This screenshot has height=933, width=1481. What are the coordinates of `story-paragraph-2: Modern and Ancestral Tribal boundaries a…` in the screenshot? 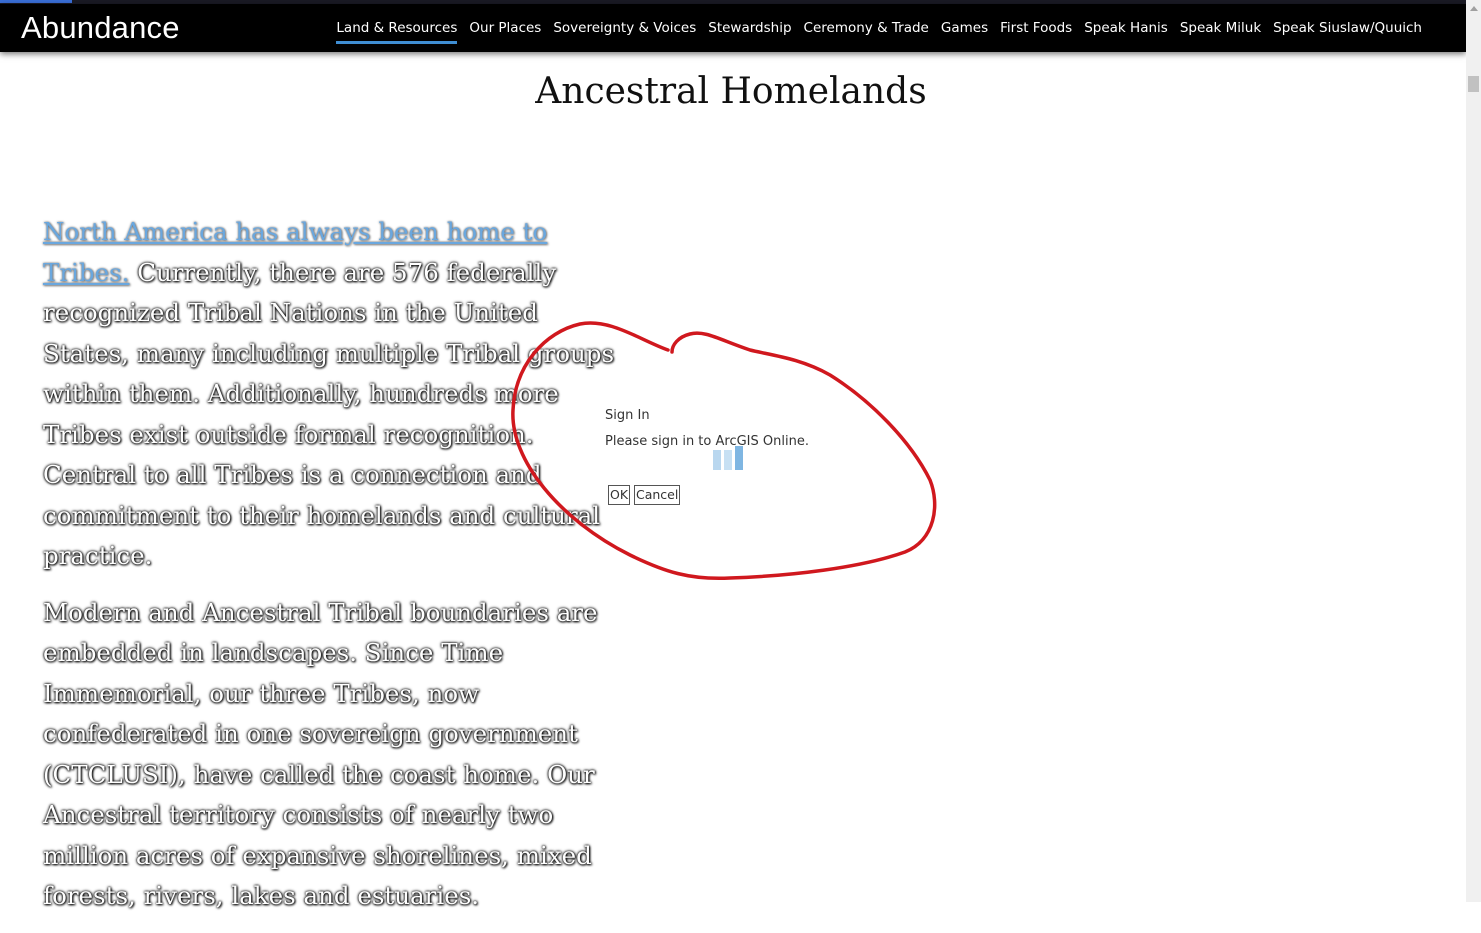 It's located at (320, 754).